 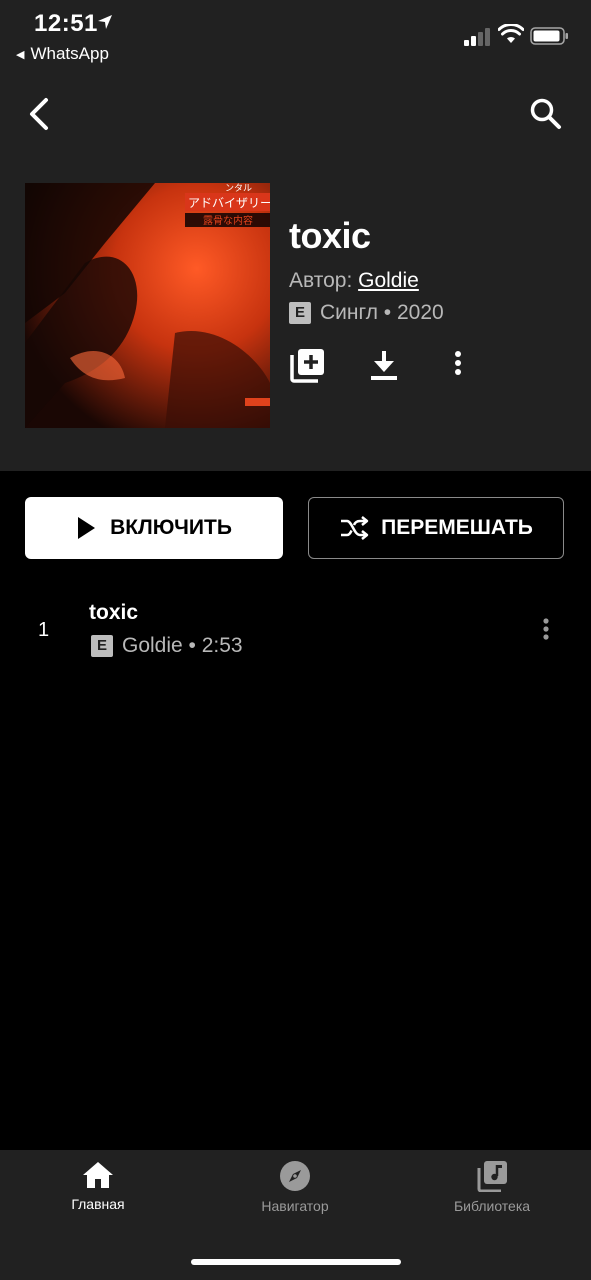 What do you see at coordinates (546, 114) in the screenshot?
I see `search-button` at bounding box center [546, 114].